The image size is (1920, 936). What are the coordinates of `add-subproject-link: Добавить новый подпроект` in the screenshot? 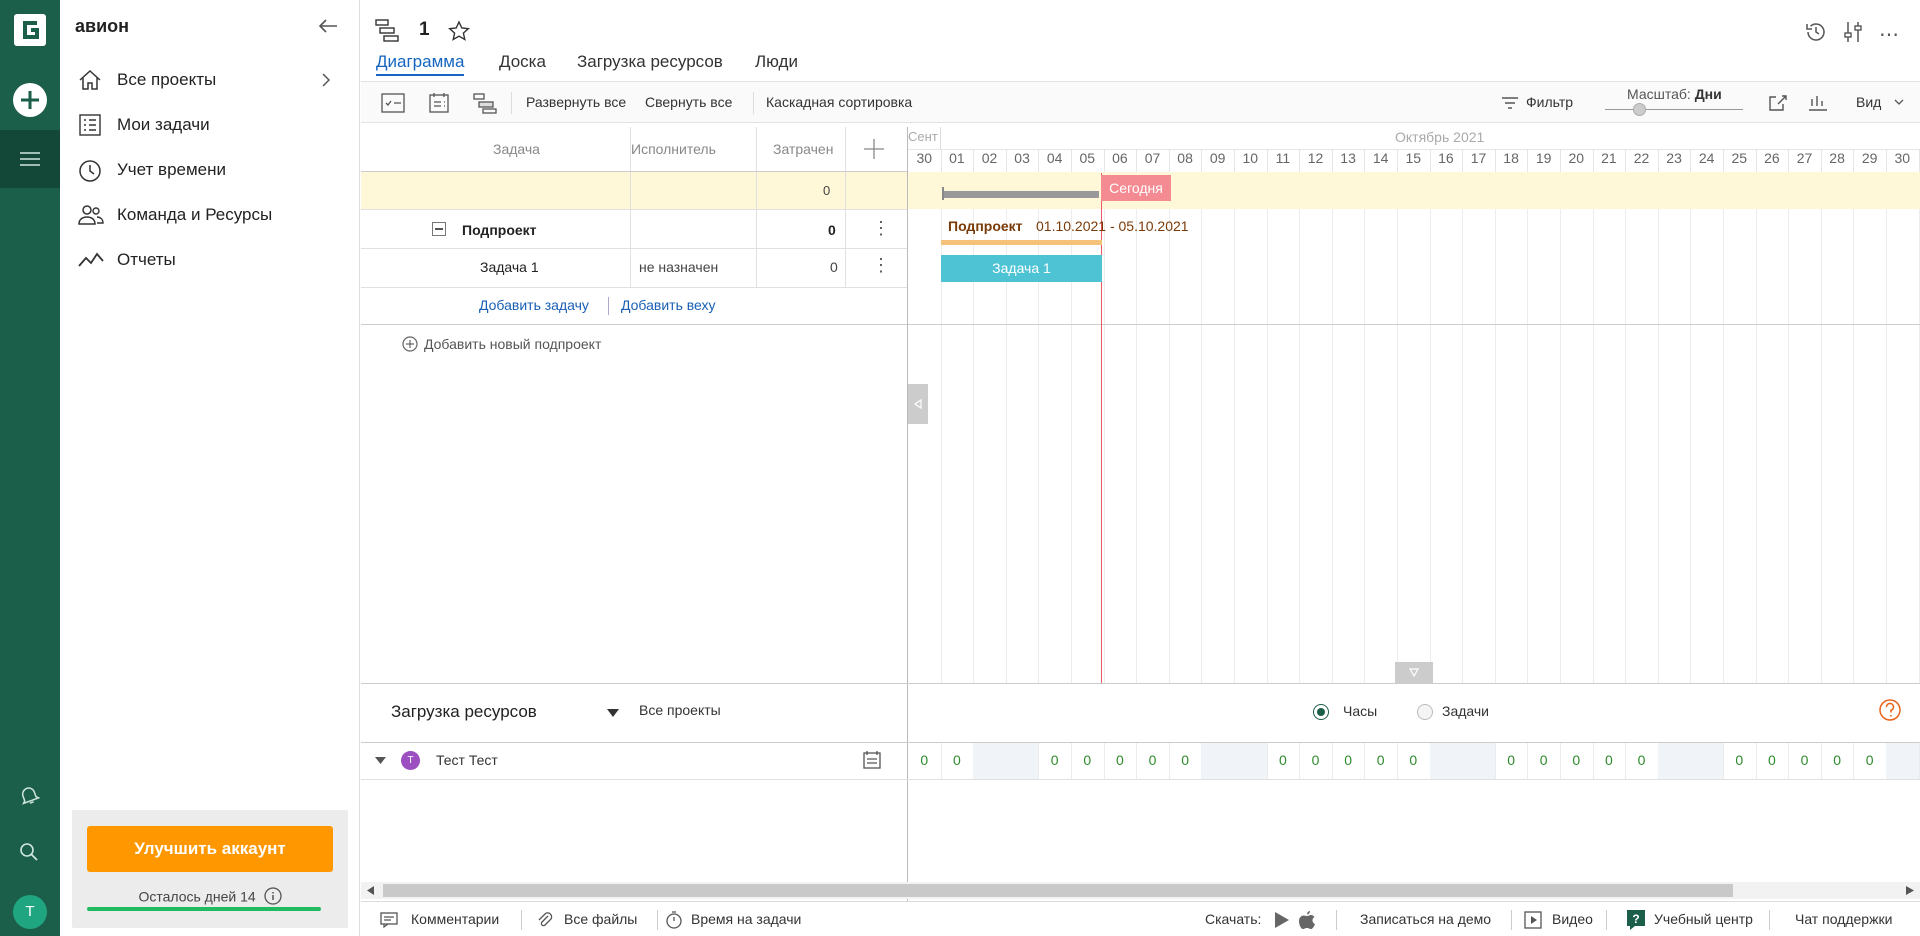 It's located at (512, 344).